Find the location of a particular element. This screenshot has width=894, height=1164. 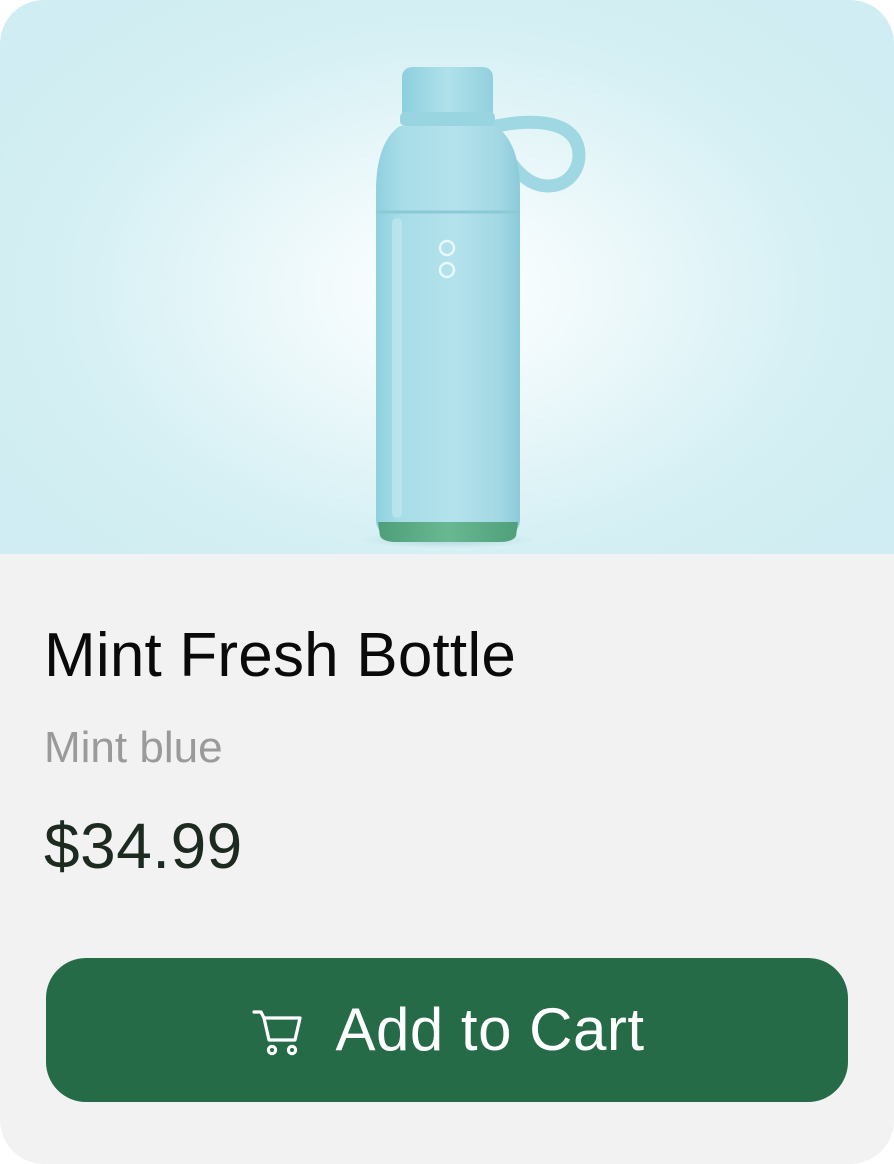

add-to-cart-button: Add to Cart is located at coordinates (447, 1030).